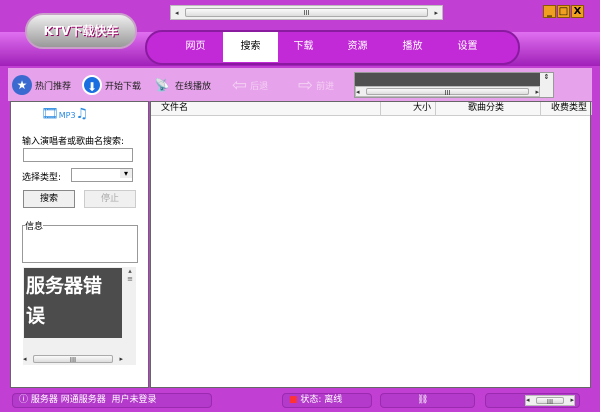 This screenshot has height=412, width=600. I want to click on forward-label: 前进, so click(325, 87).